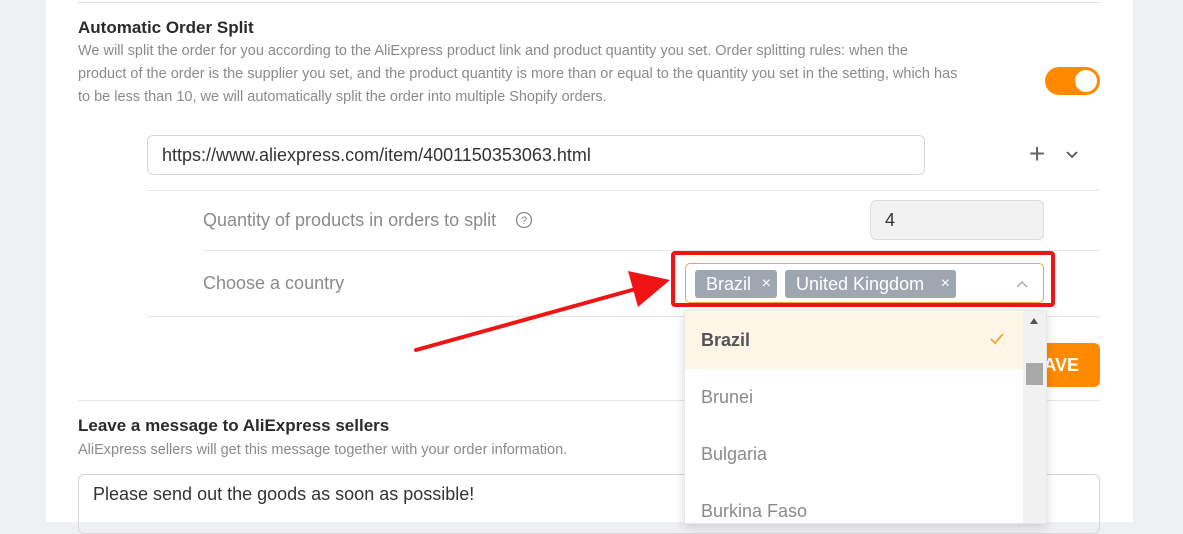 This screenshot has width=1183, height=534. Describe the element at coordinates (234, 425) in the screenshot. I see `message-title: Leave a message to AliExpress sellers` at that location.